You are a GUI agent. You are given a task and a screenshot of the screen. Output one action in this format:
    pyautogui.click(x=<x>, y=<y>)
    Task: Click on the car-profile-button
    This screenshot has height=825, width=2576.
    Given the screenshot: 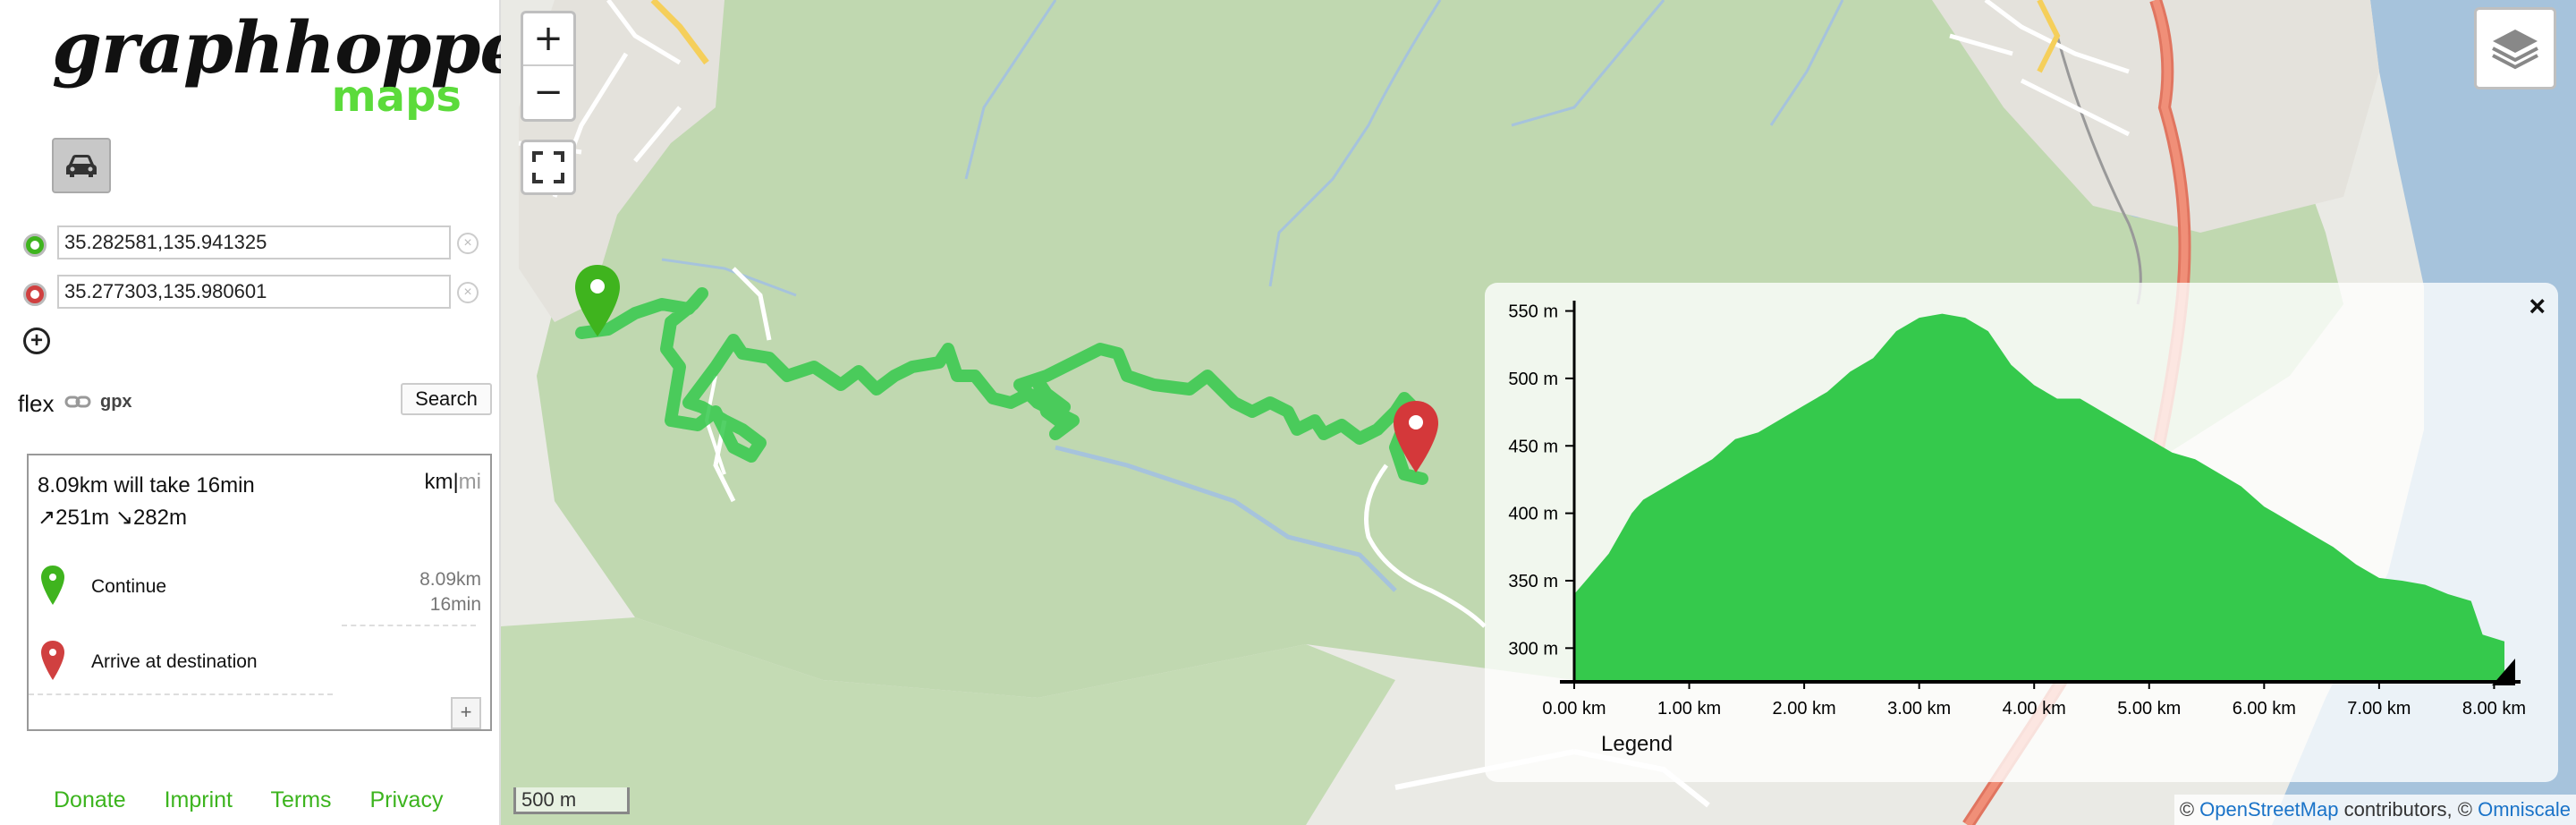 What is the action you would take?
    pyautogui.click(x=81, y=165)
    